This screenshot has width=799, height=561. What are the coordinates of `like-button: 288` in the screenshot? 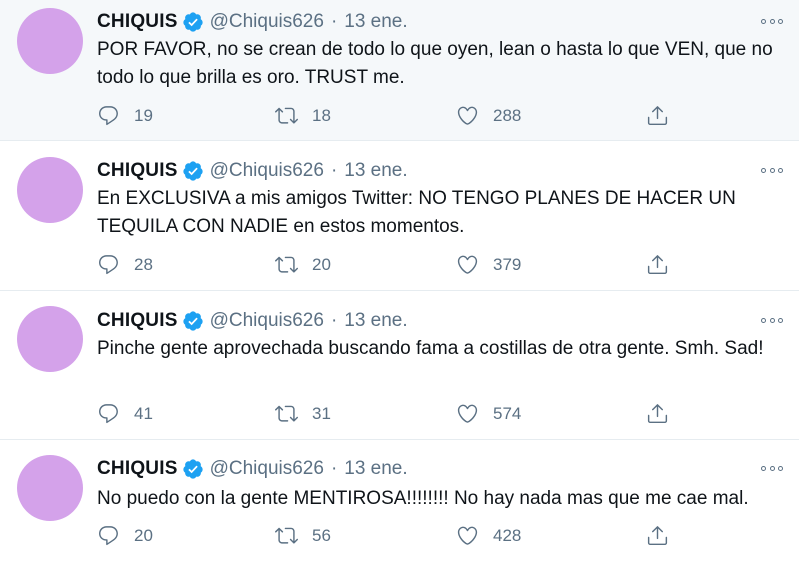 It's located at (488, 115).